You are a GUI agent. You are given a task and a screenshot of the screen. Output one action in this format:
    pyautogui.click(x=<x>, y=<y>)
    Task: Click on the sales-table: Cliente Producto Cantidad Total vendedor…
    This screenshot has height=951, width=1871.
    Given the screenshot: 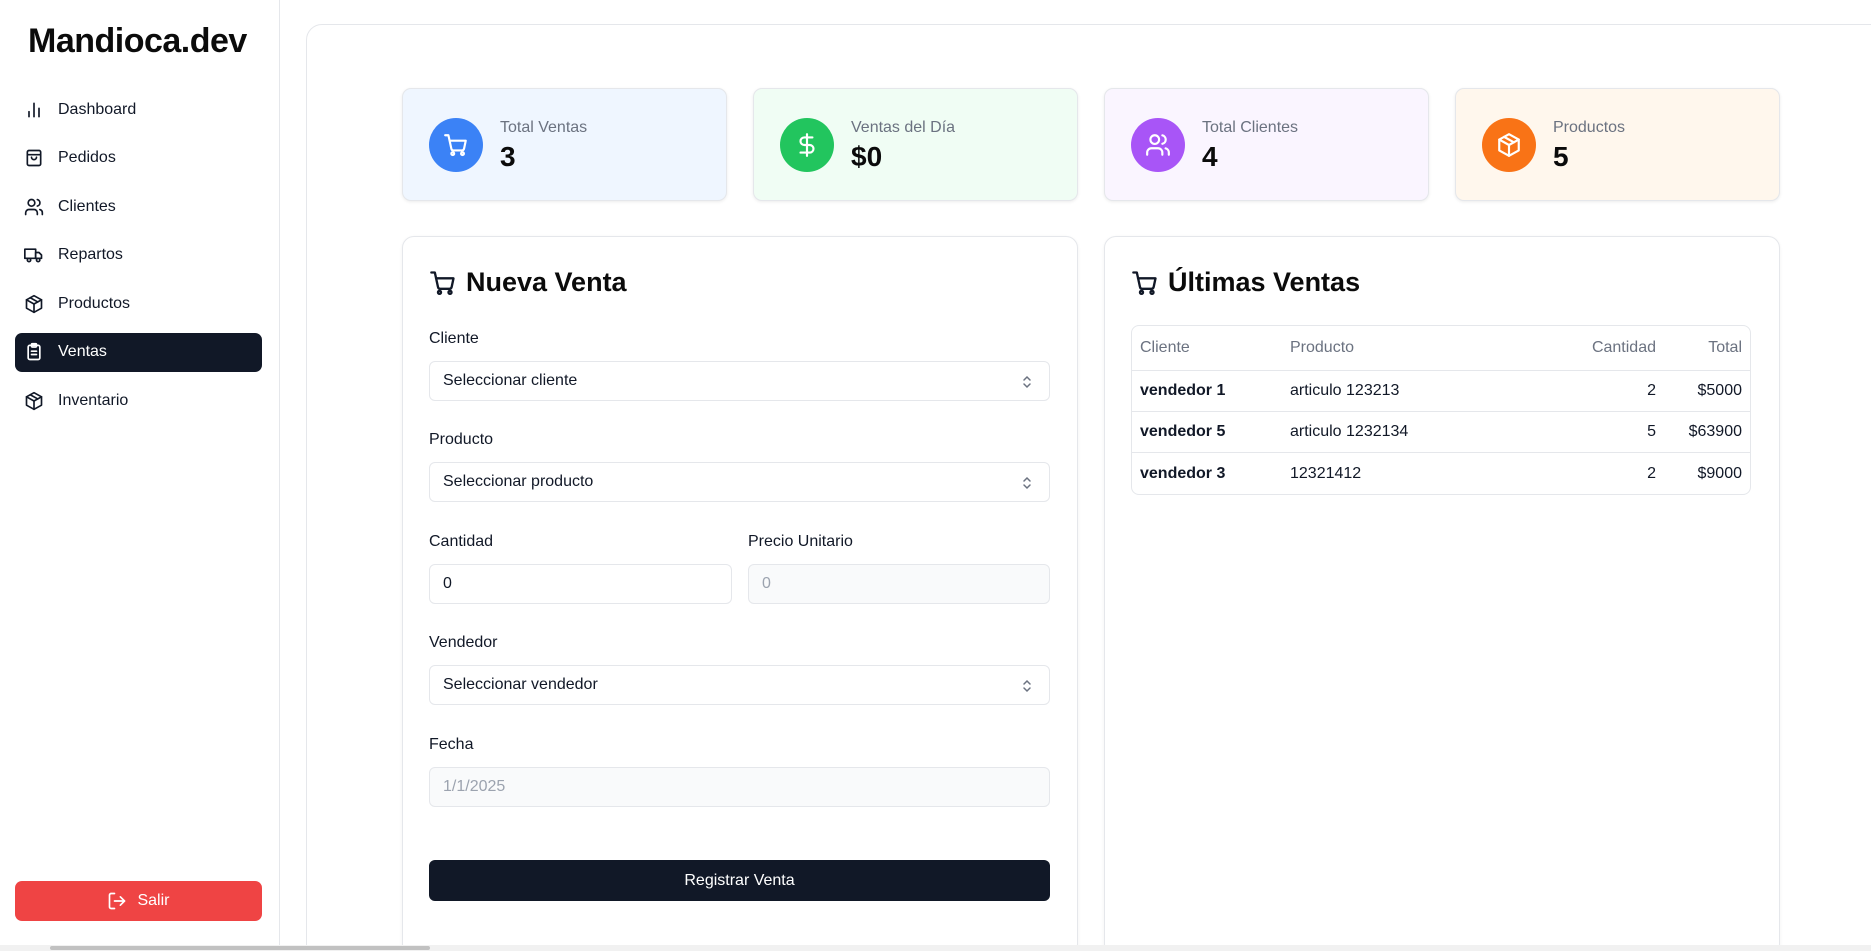 What is the action you would take?
    pyautogui.click(x=1441, y=410)
    